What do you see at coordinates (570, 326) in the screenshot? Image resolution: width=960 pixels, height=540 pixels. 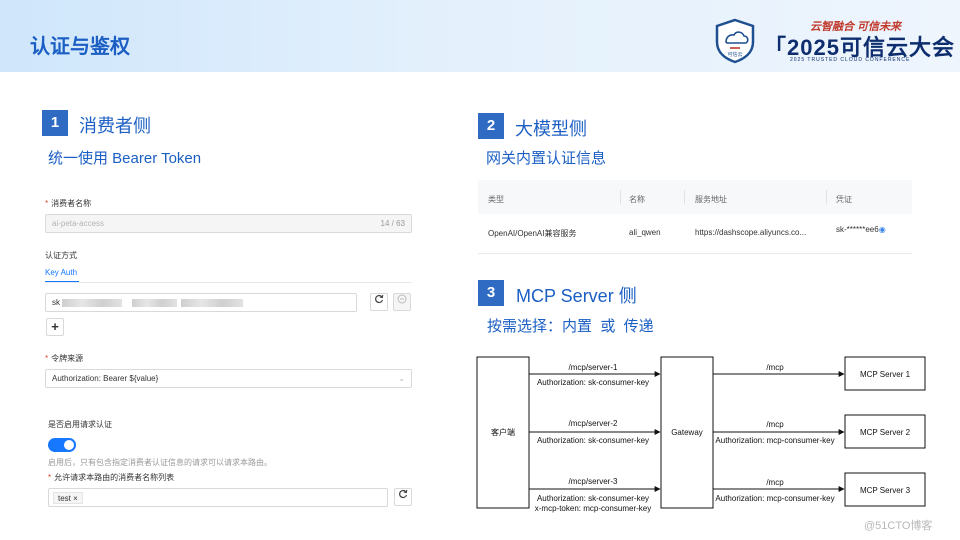 I see `section-subtitle-mcp: 按需选择：内置 或 传递` at bounding box center [570, 326].